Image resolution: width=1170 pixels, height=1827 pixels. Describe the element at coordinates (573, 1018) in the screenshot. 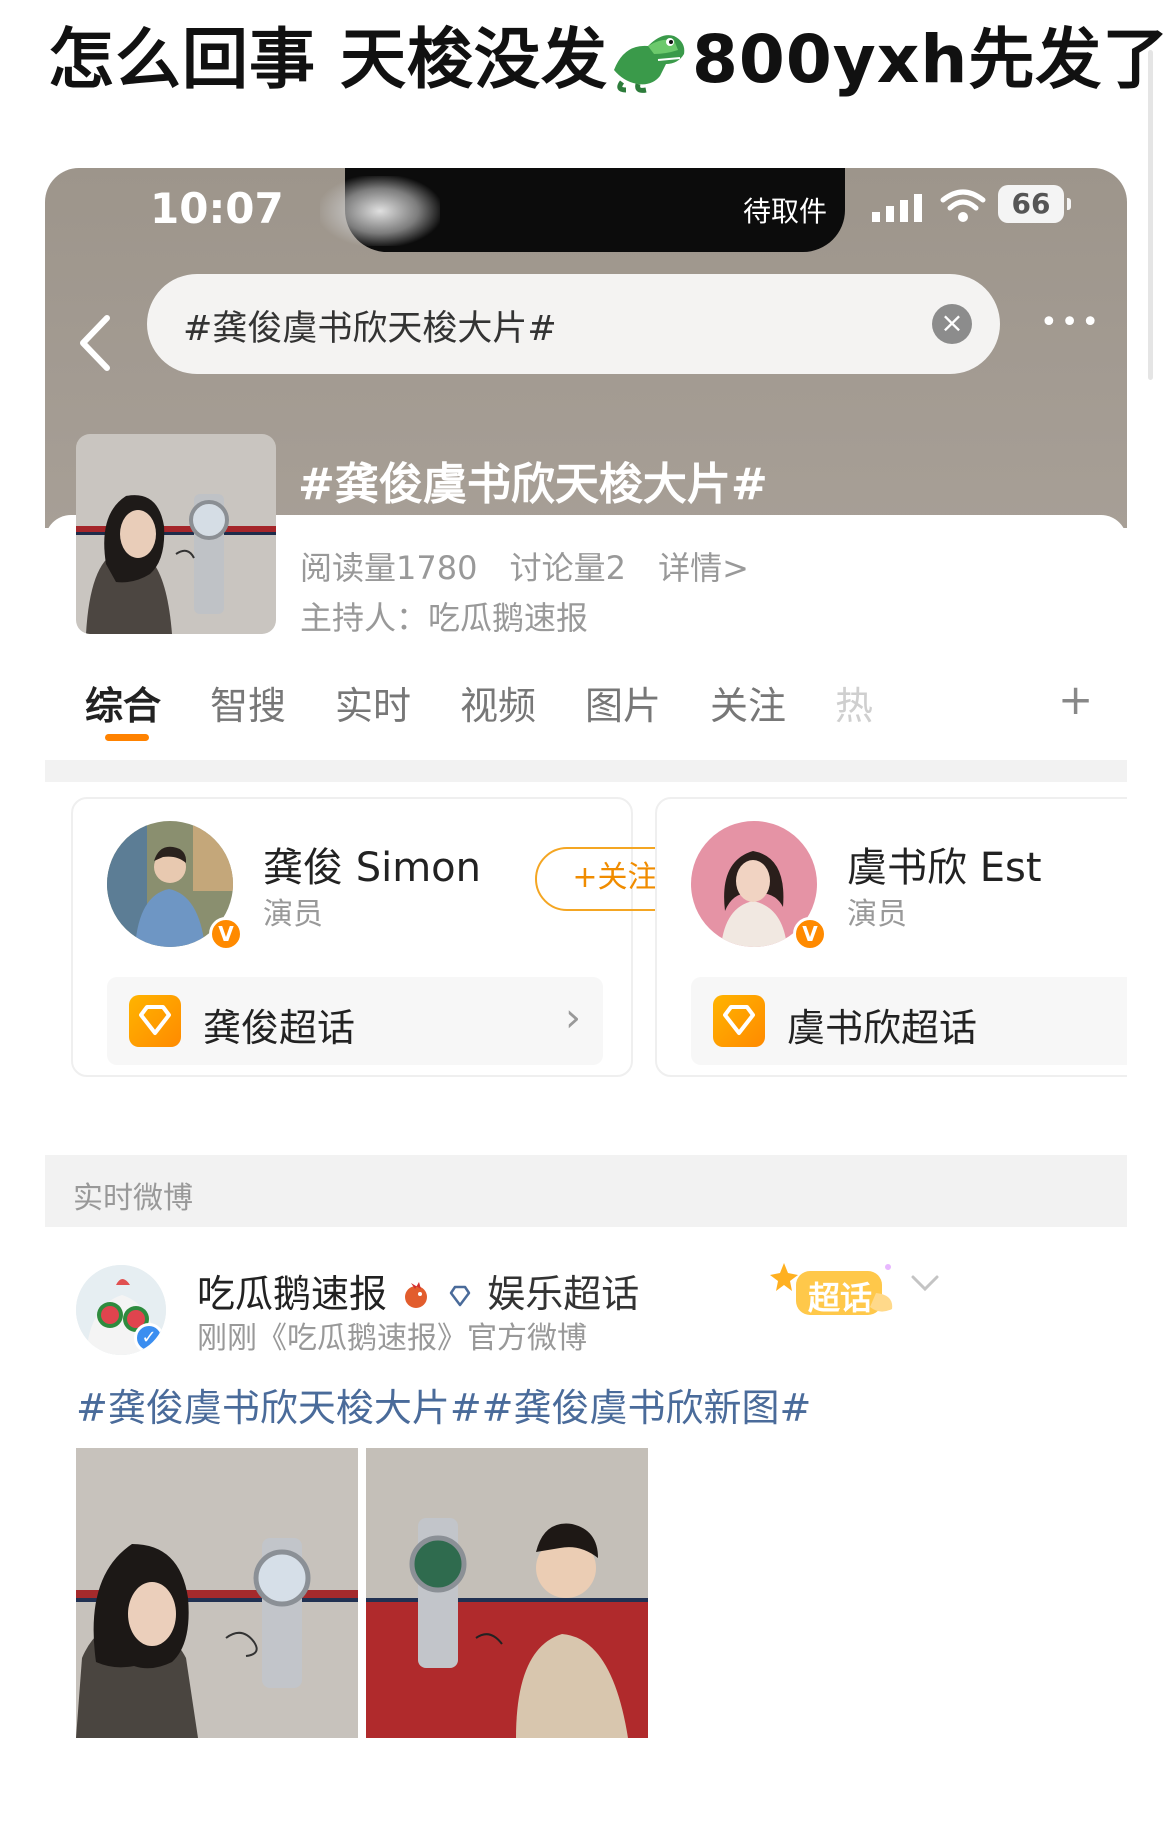

I see `chevron-right-icon: ›` at that location.